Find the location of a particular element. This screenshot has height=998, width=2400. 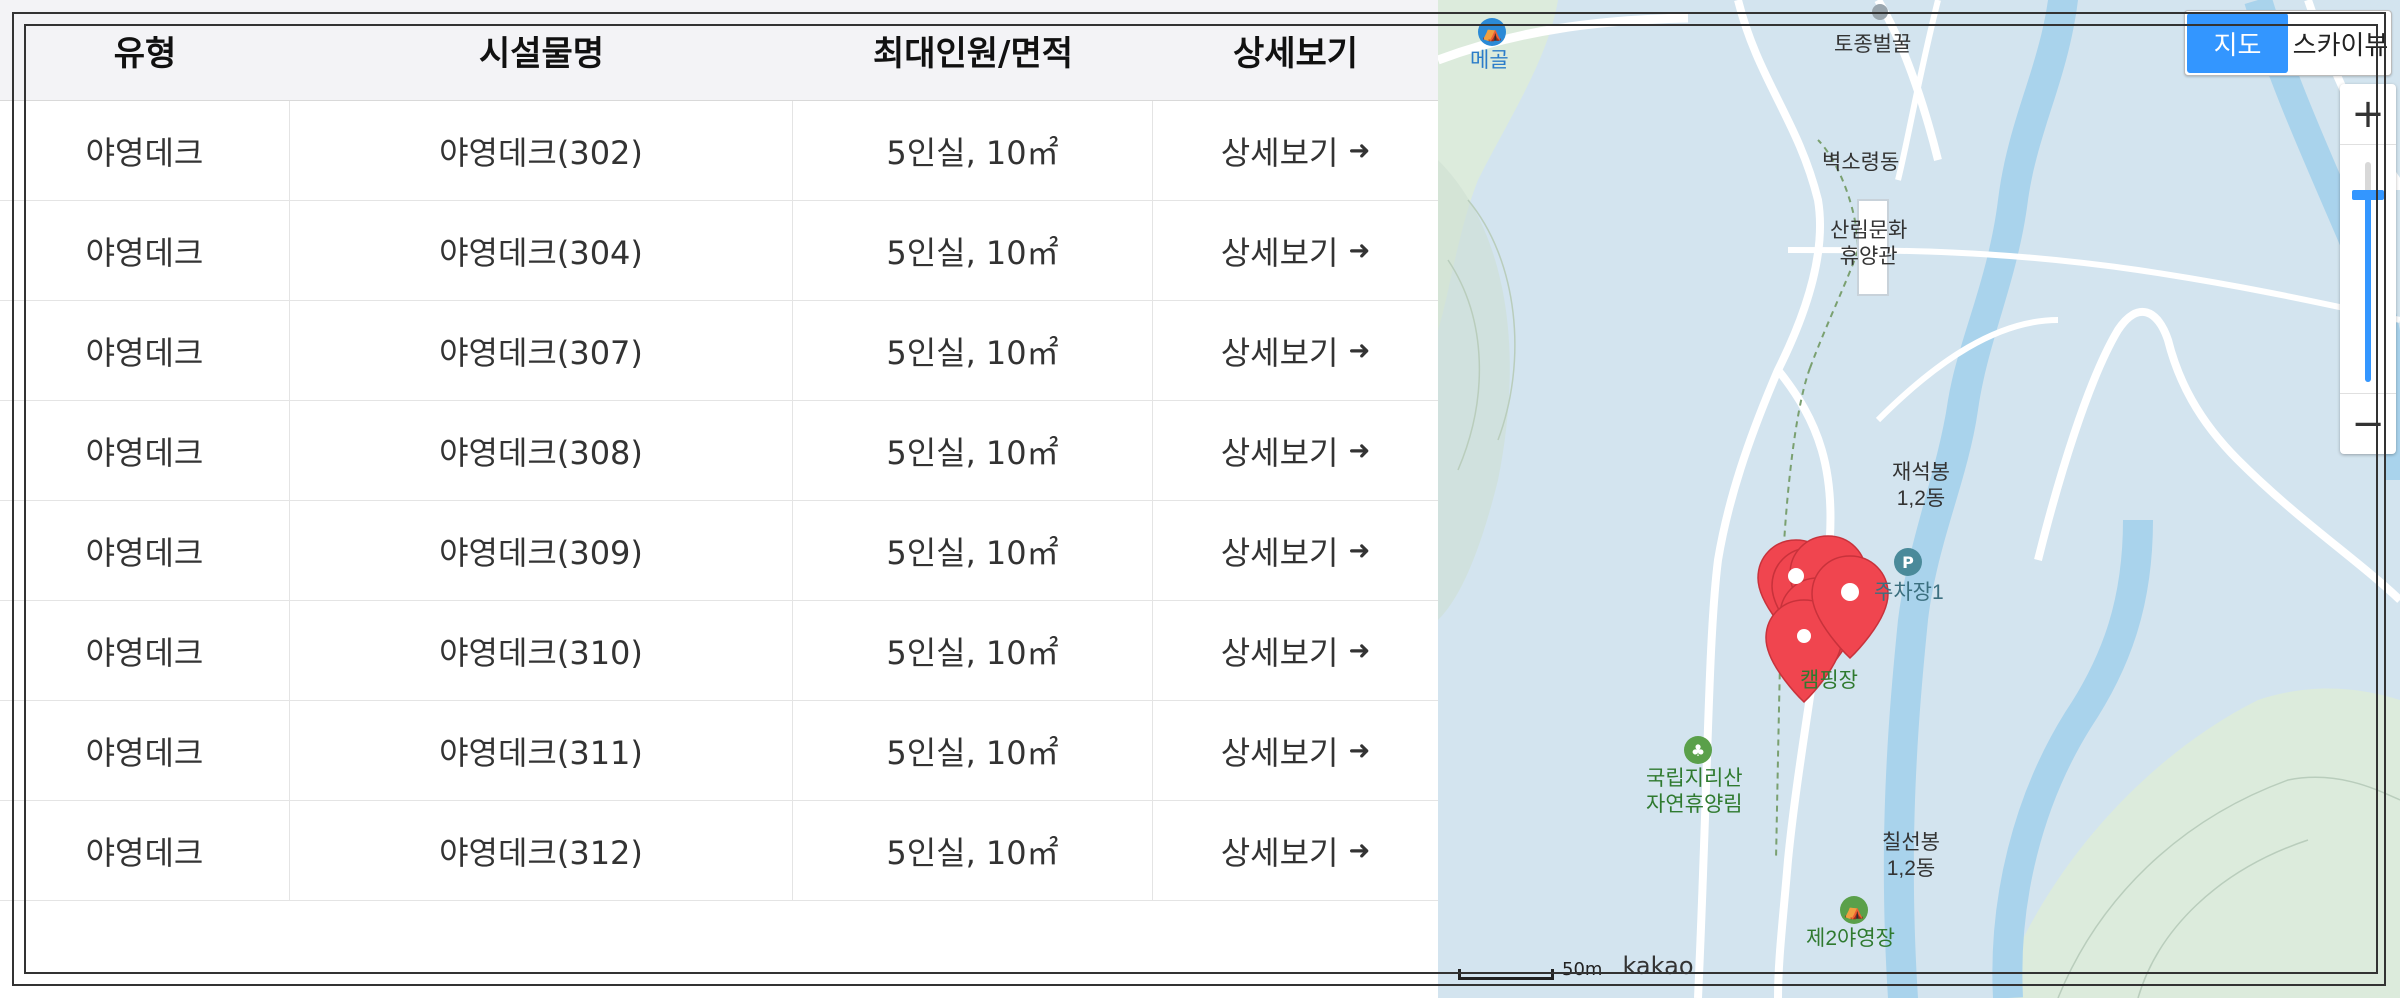

map-label-byeoksoryeong: 벽소령동 is located at coordinates (1860, 163).